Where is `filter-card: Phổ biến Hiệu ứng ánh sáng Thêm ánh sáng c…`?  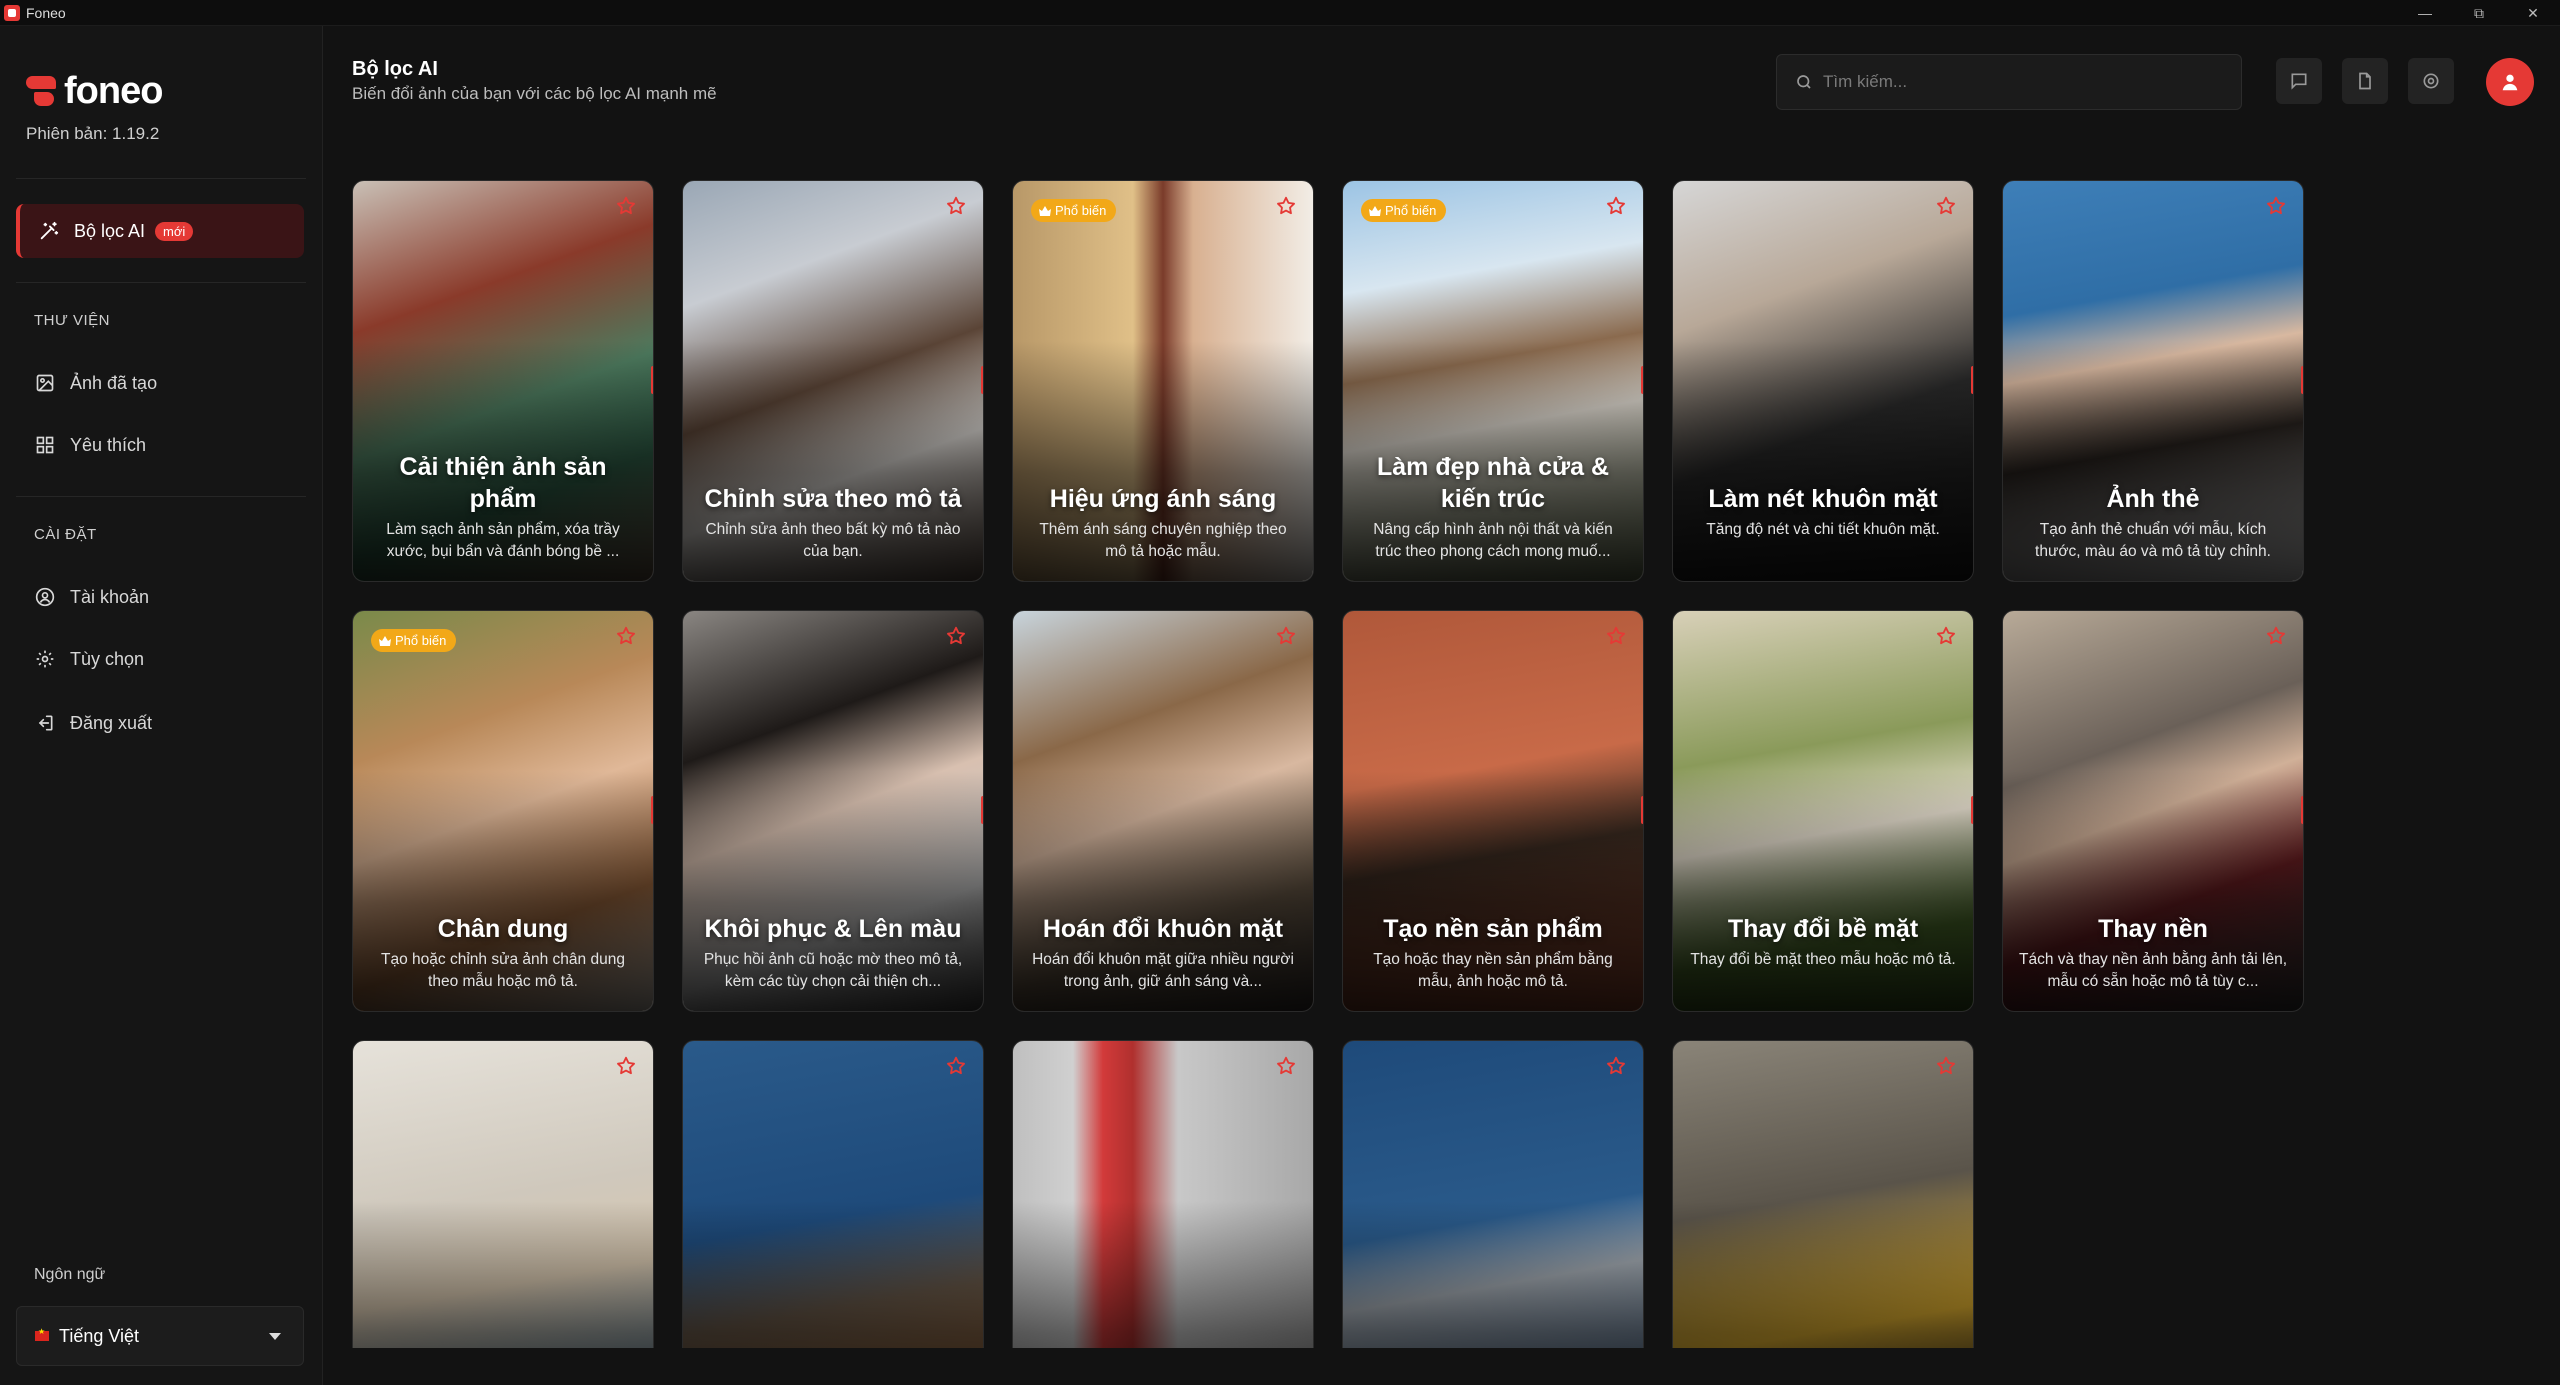 filter-card: Phổ biến Hiệu ứng ánh sáng Thêm ánh sáng c… is located at coordinates (1163, 381).